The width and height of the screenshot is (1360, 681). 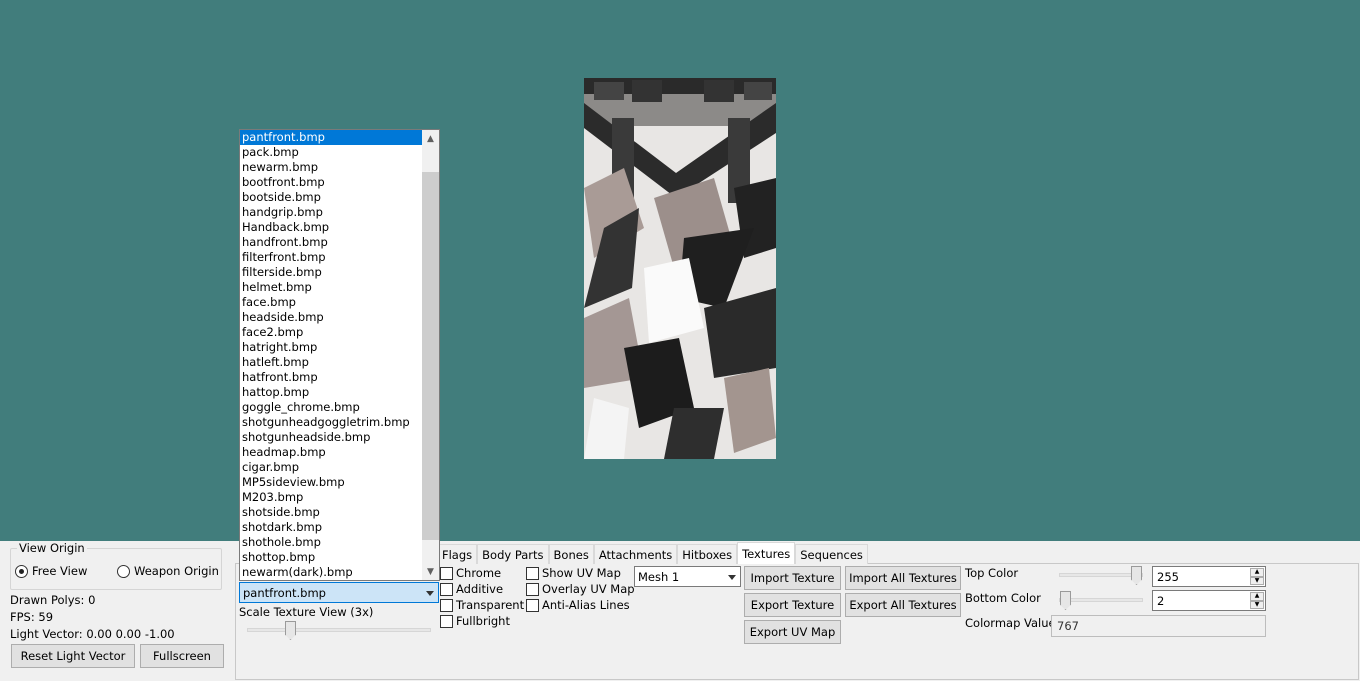 What do you see at coordinates (339, 630) in the screenshot?
I see `scale-slider-track` at bounding box center [339, 630].